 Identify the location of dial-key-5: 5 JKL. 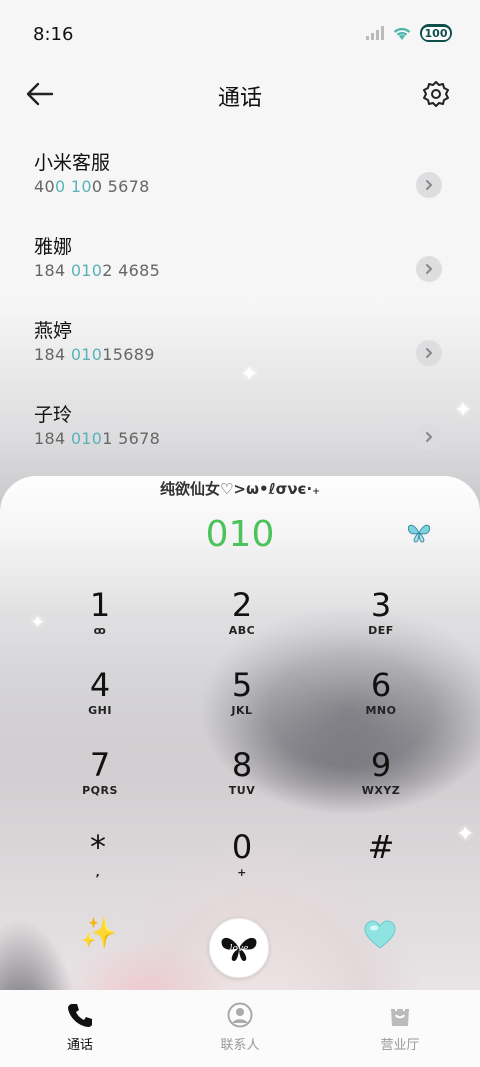
(242, 701).